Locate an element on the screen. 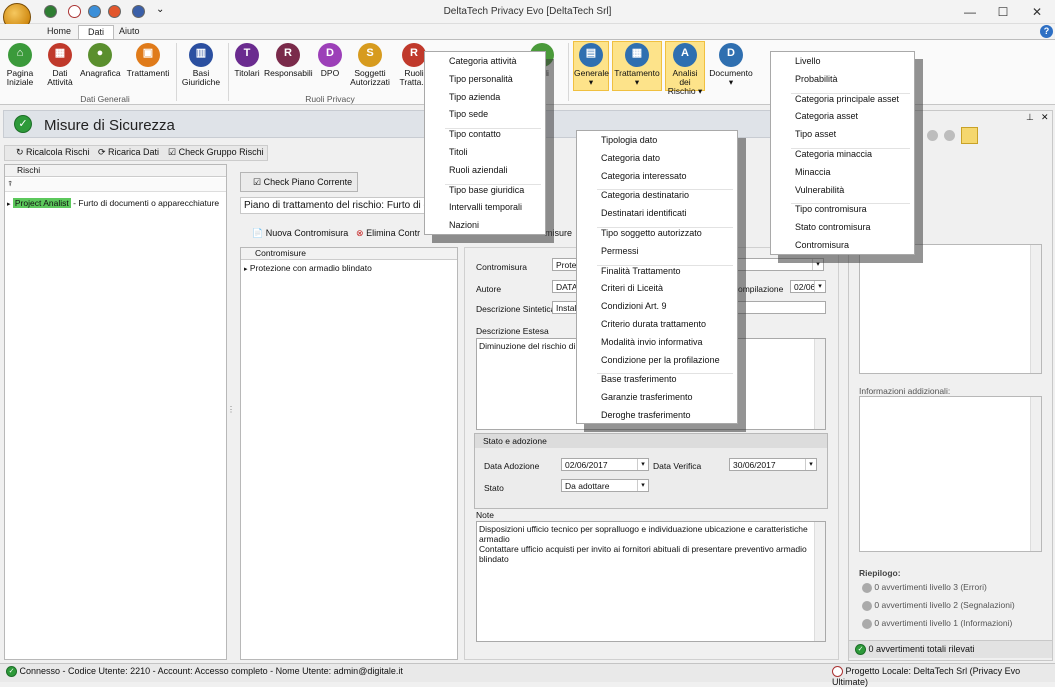 The width and height of the screenshot is (1055, 687). dati-attivita-button: ▦ Dati Attività is located at coordinates (60, 66).